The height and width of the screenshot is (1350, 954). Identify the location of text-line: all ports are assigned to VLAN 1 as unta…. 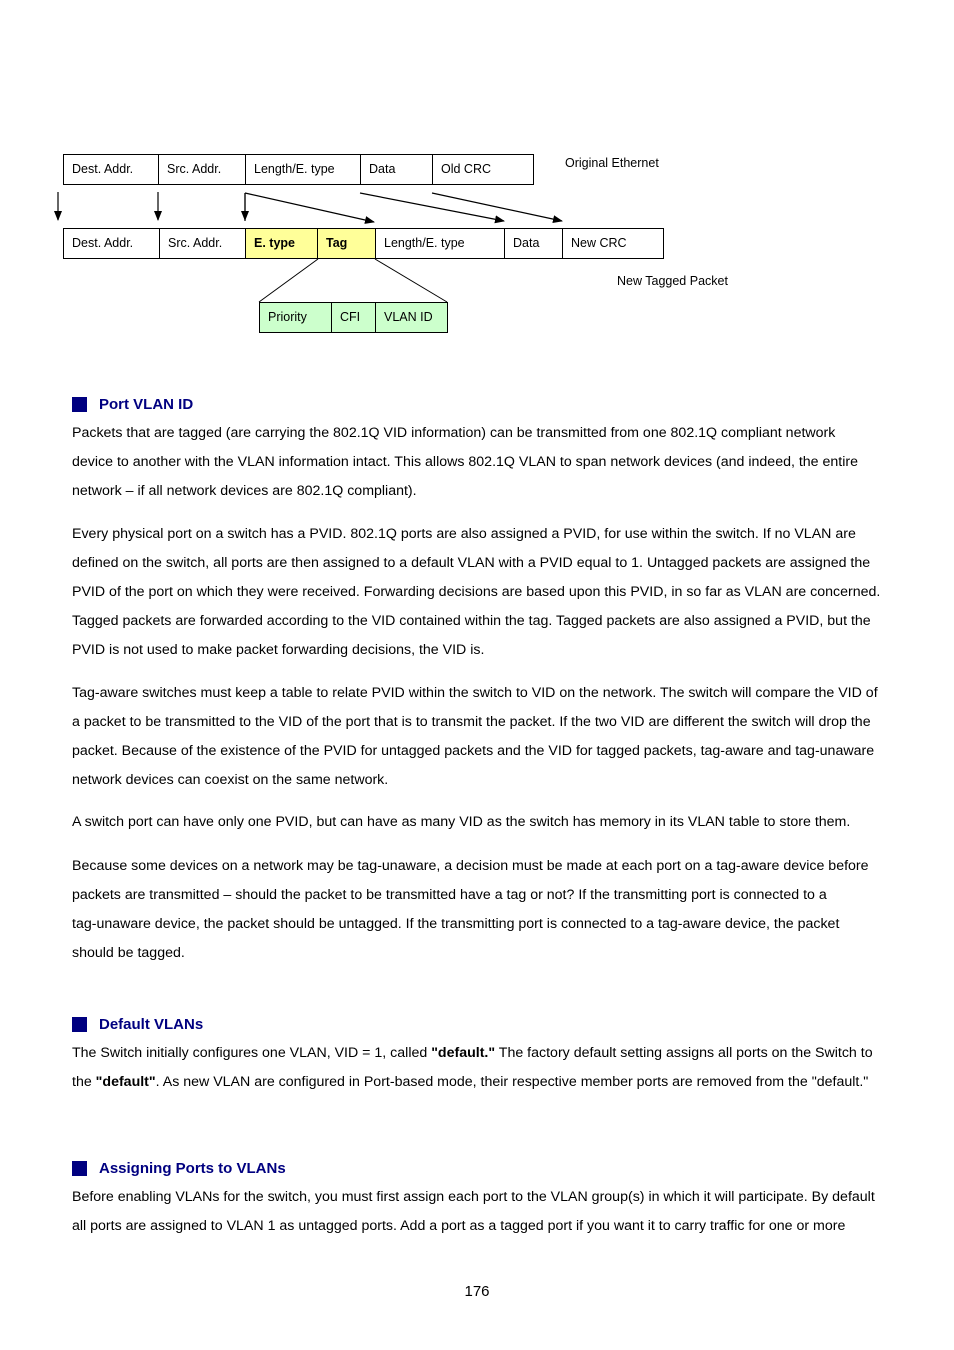
(459, 1225).